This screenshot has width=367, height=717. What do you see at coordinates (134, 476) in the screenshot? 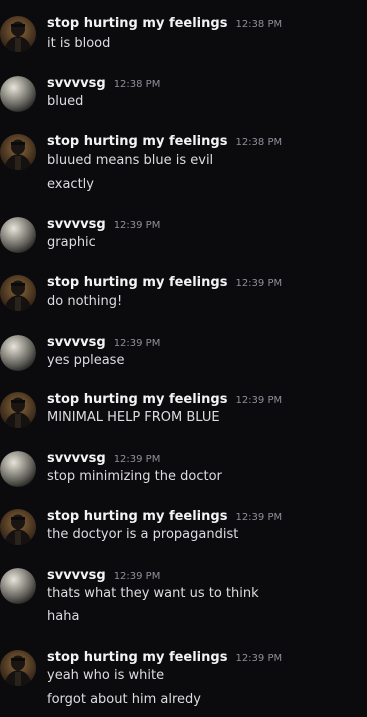
I see `message-text: stop minimizing the doctor` at bounding box center [134, 476].